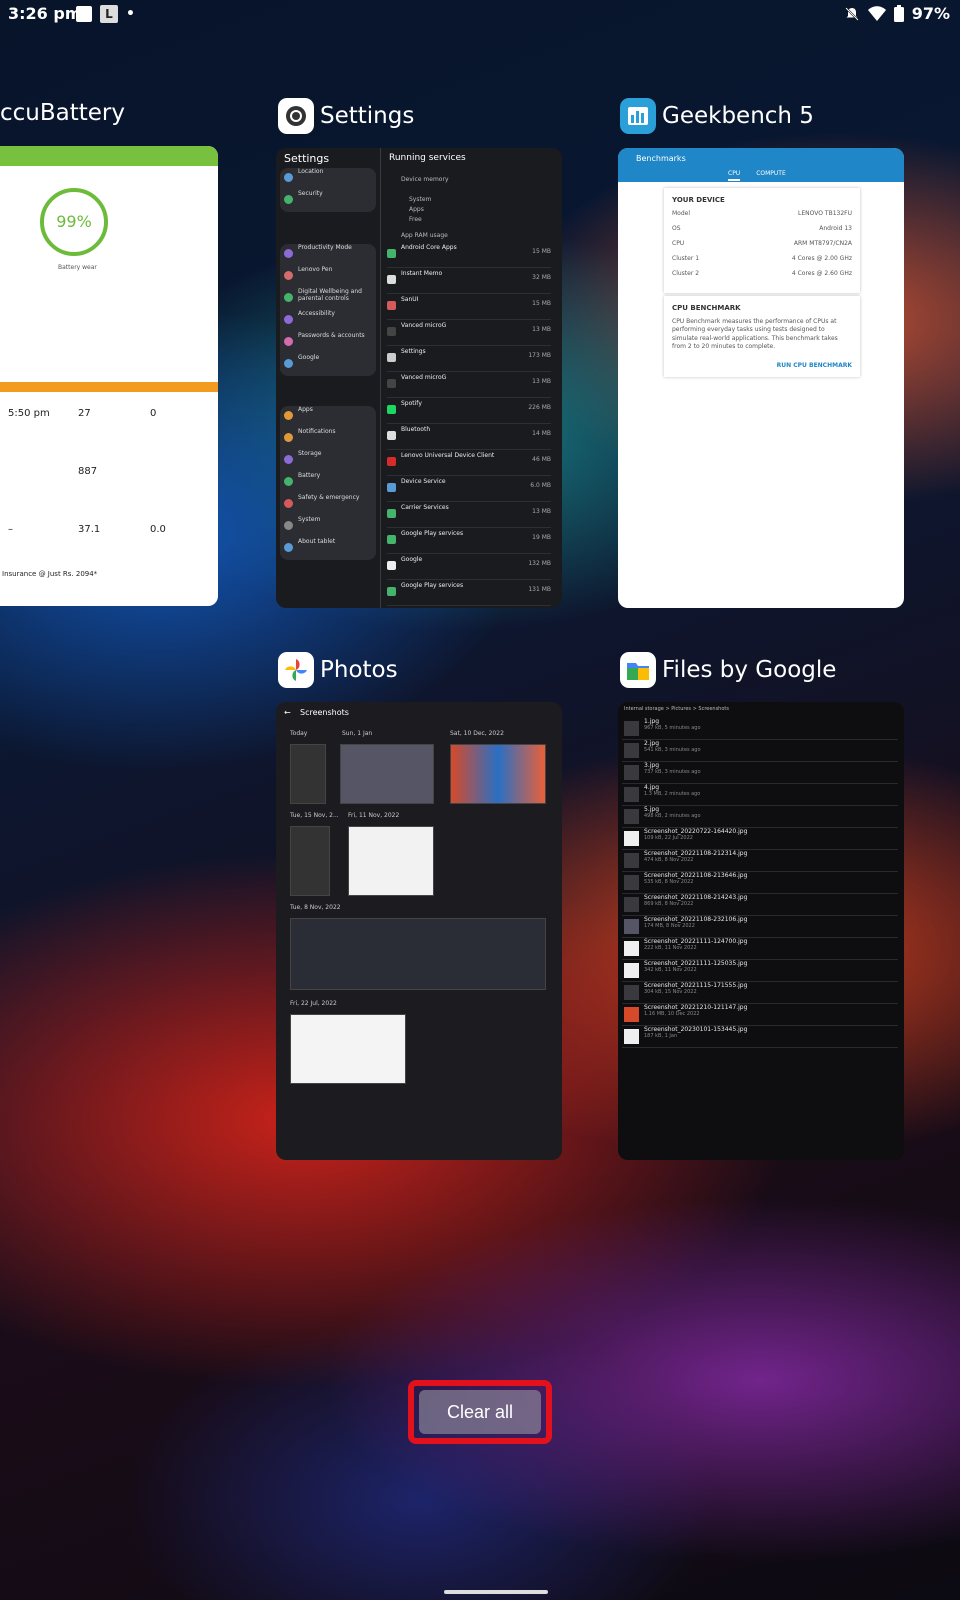  I want to click on service-row: Settings 173 MB, so click(469, 360).